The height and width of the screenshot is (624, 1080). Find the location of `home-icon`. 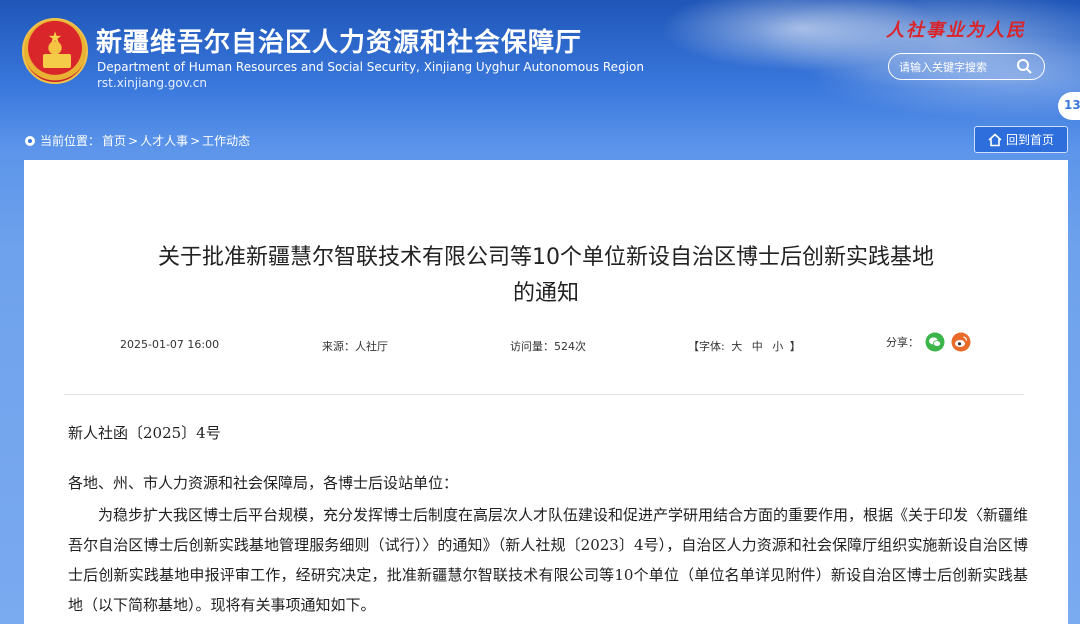

home-icon is located at coordinates (995, 139).